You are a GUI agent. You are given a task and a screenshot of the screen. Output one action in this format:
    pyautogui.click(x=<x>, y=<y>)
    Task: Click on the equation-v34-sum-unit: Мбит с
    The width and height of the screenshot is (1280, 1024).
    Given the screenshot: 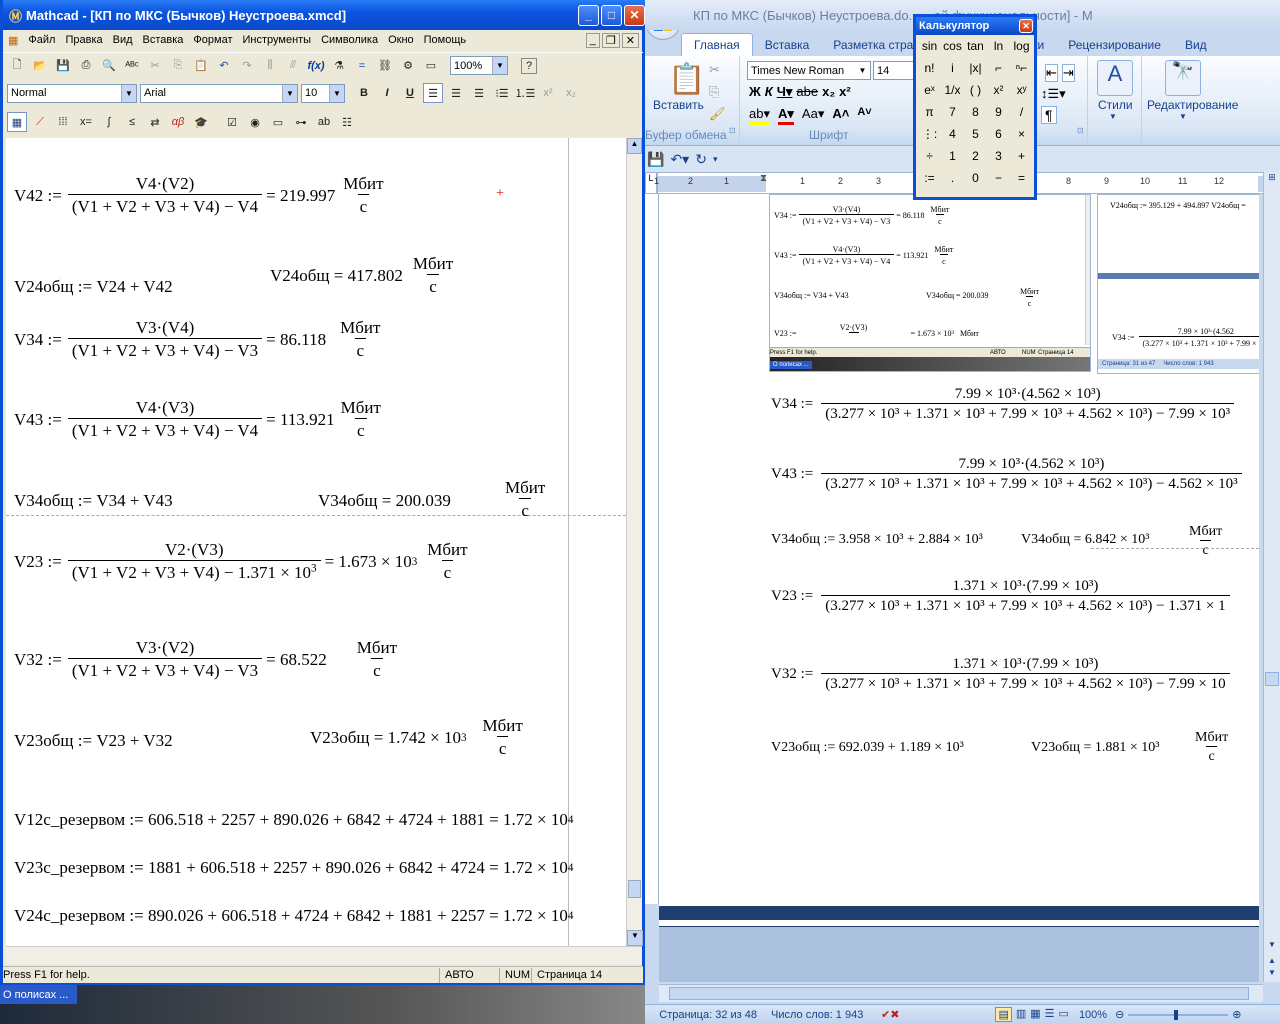 What is the action you would take?
    pyautogui.click(x=525, y=499)
    